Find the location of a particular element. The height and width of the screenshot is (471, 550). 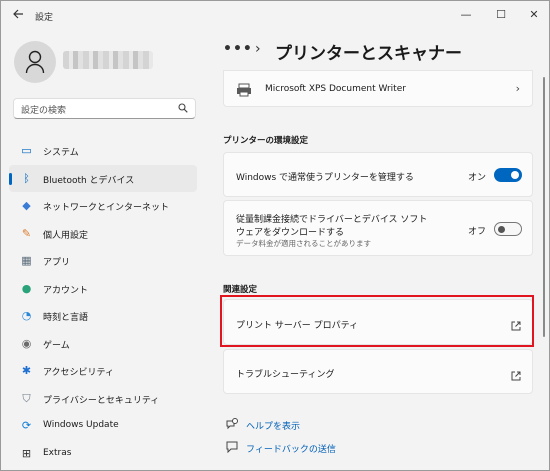

extras-icon: ⊞ is located at coordinates (26, 453).